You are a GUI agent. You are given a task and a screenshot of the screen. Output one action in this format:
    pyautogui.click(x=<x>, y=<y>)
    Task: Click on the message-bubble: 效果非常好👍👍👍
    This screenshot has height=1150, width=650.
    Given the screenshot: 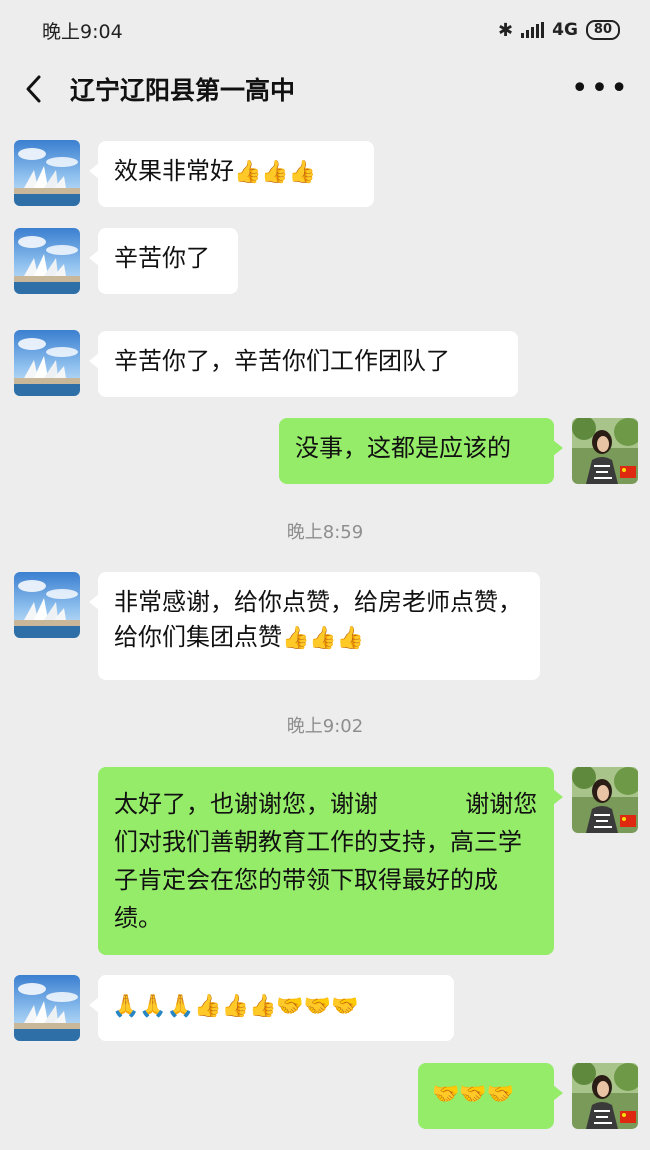 What is the action you would take?
    pyautogui.click(x=231, y=174)
    